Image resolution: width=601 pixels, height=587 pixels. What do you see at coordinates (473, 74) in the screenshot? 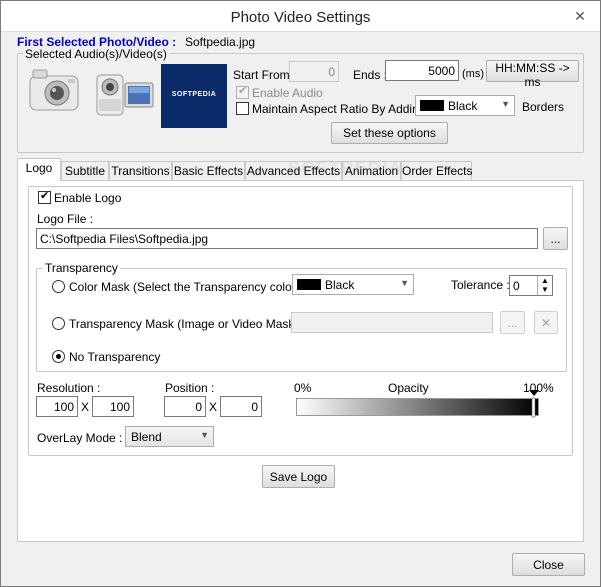
I see `ms-label: (ms)` at bounding box center [473, 74].